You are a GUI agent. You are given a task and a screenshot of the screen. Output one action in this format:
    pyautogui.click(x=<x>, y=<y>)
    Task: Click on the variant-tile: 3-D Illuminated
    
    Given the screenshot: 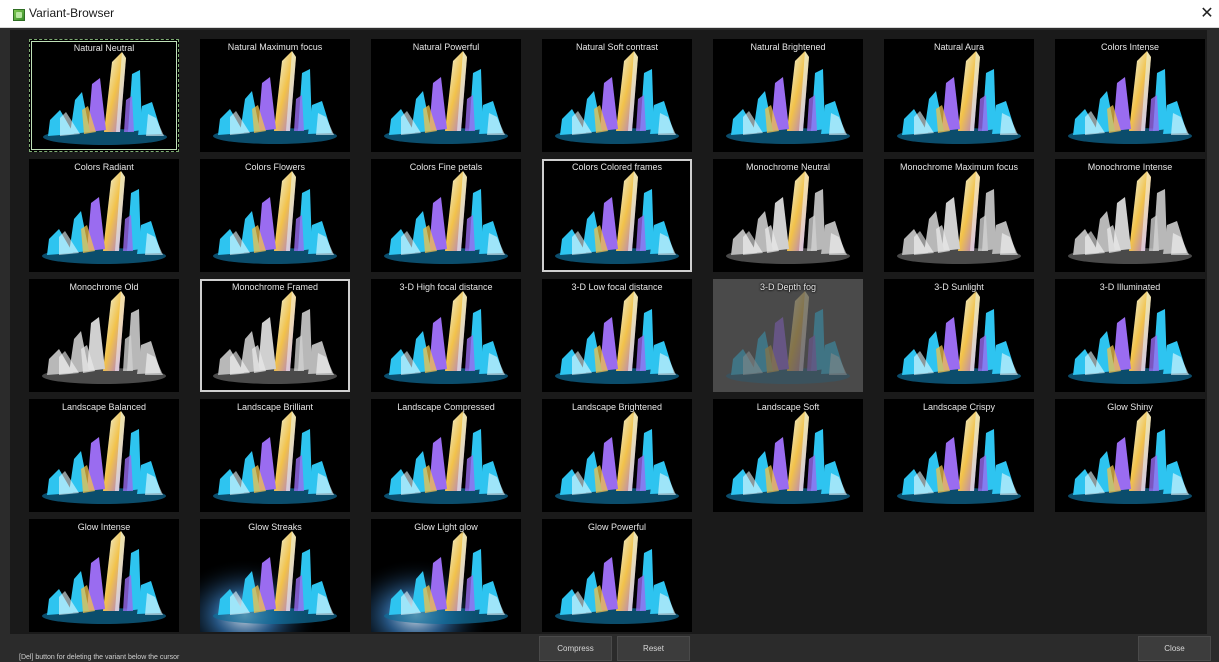 What is the action you would take?
    pyautogui.click(x=1130, y=335)
    